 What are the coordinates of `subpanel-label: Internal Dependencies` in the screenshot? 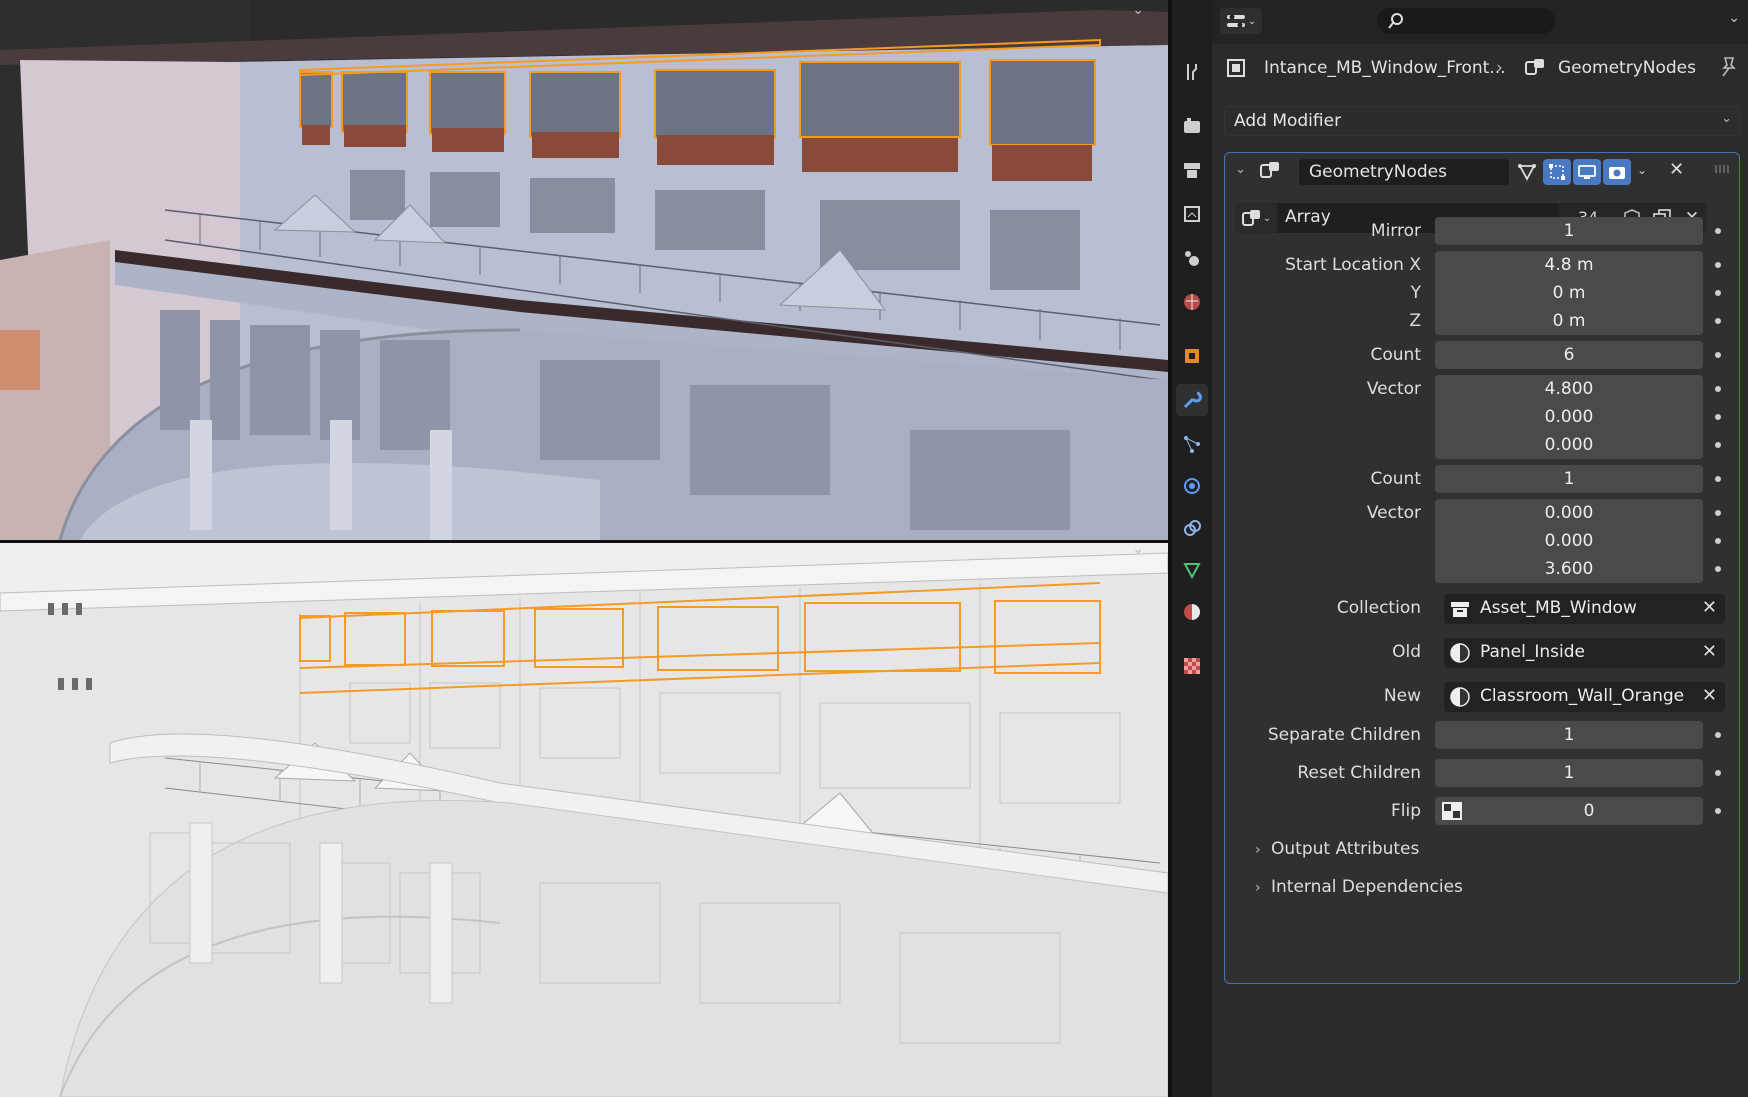 It's located at (1367, 887).